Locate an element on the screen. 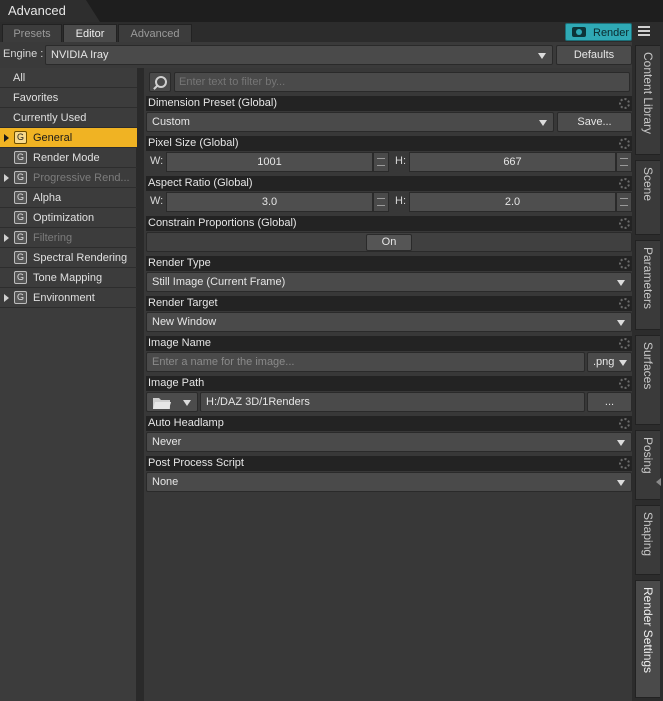 The width and height of the screenshot is (663, 701). pane-title: Advanced is located at coordinates (50, 11).